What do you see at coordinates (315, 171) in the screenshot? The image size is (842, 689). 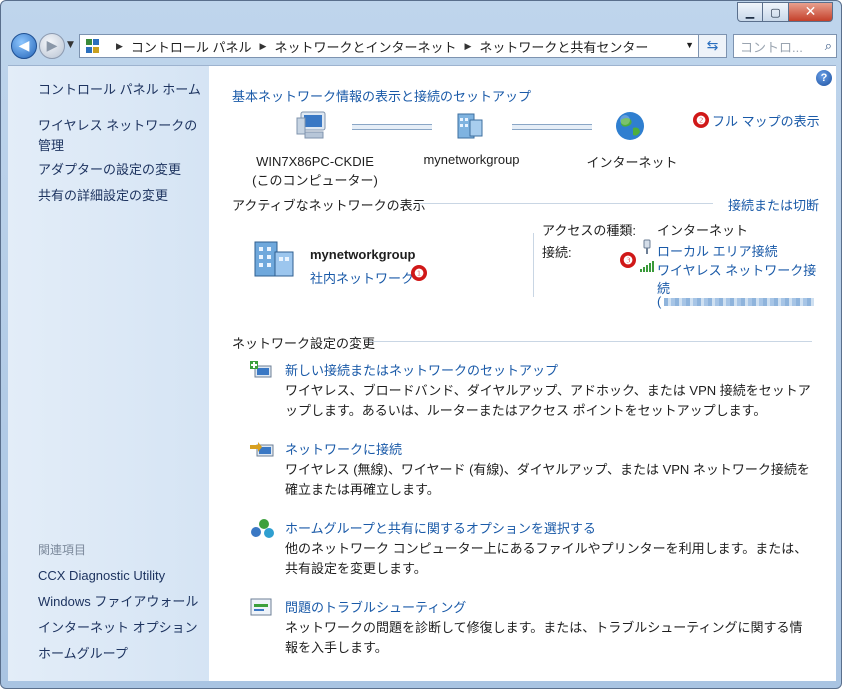 I see `computer-label: WIN7X86PC-CKDIE (このコンピューター)` at bounding box center [315, 171].